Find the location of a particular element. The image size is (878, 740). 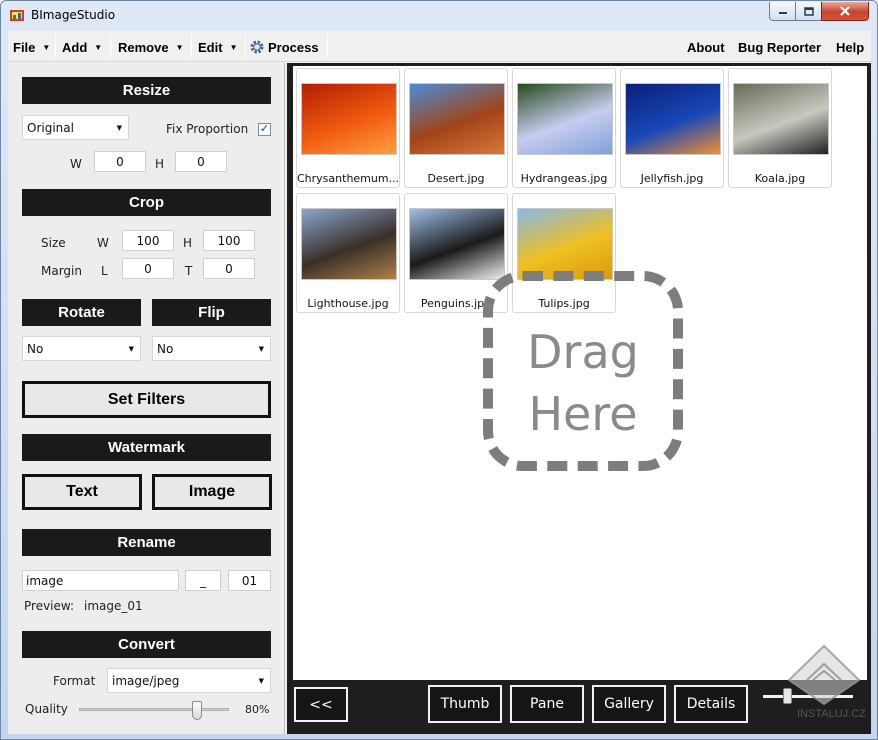

thumbnail-item: Jellyfish.jpg is located at coordinates (672, 128).